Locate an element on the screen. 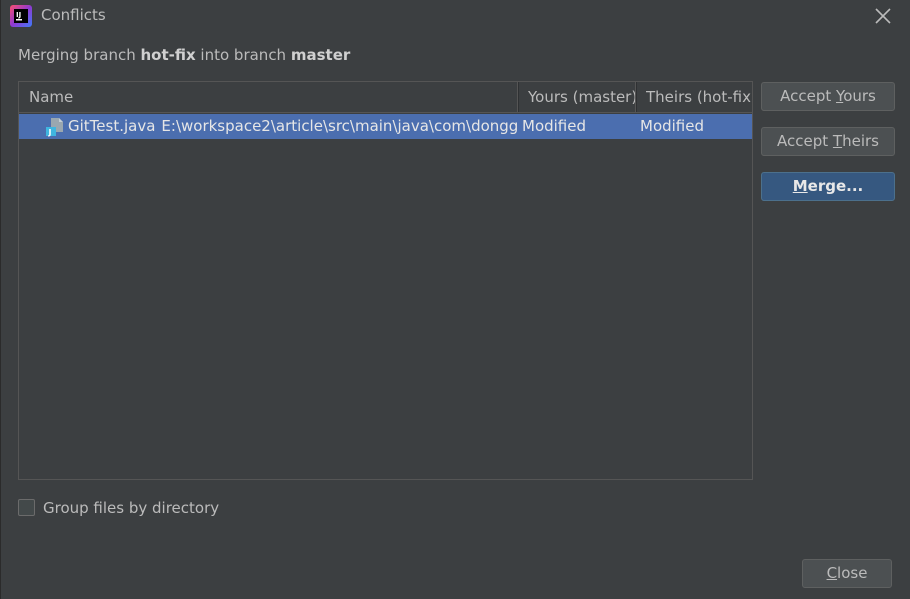 Image resolution: width=910 pixels, height=599 pixels. accept-theirs-label: Accept is located at coordinates (805, 141).